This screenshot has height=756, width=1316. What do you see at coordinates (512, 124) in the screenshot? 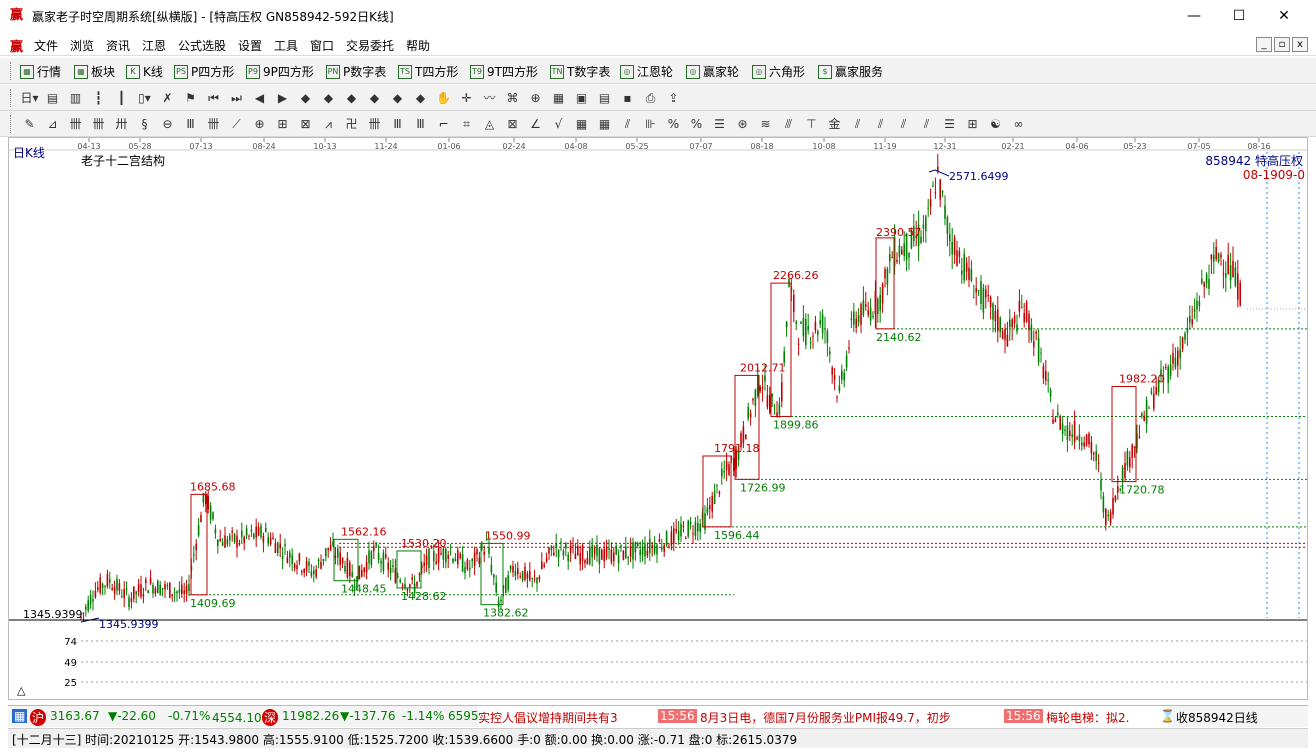
I see `cross-box-icon: ⊠` at bounding box center [512, 124].